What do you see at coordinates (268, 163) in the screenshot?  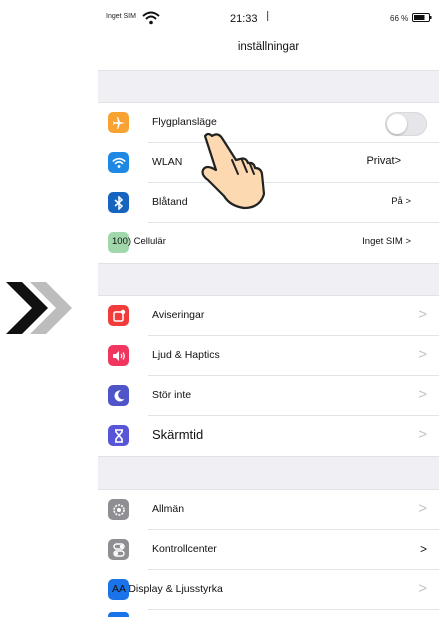 I see `row-wlan: WLAN Privat>` at bounding box center [268, 163].